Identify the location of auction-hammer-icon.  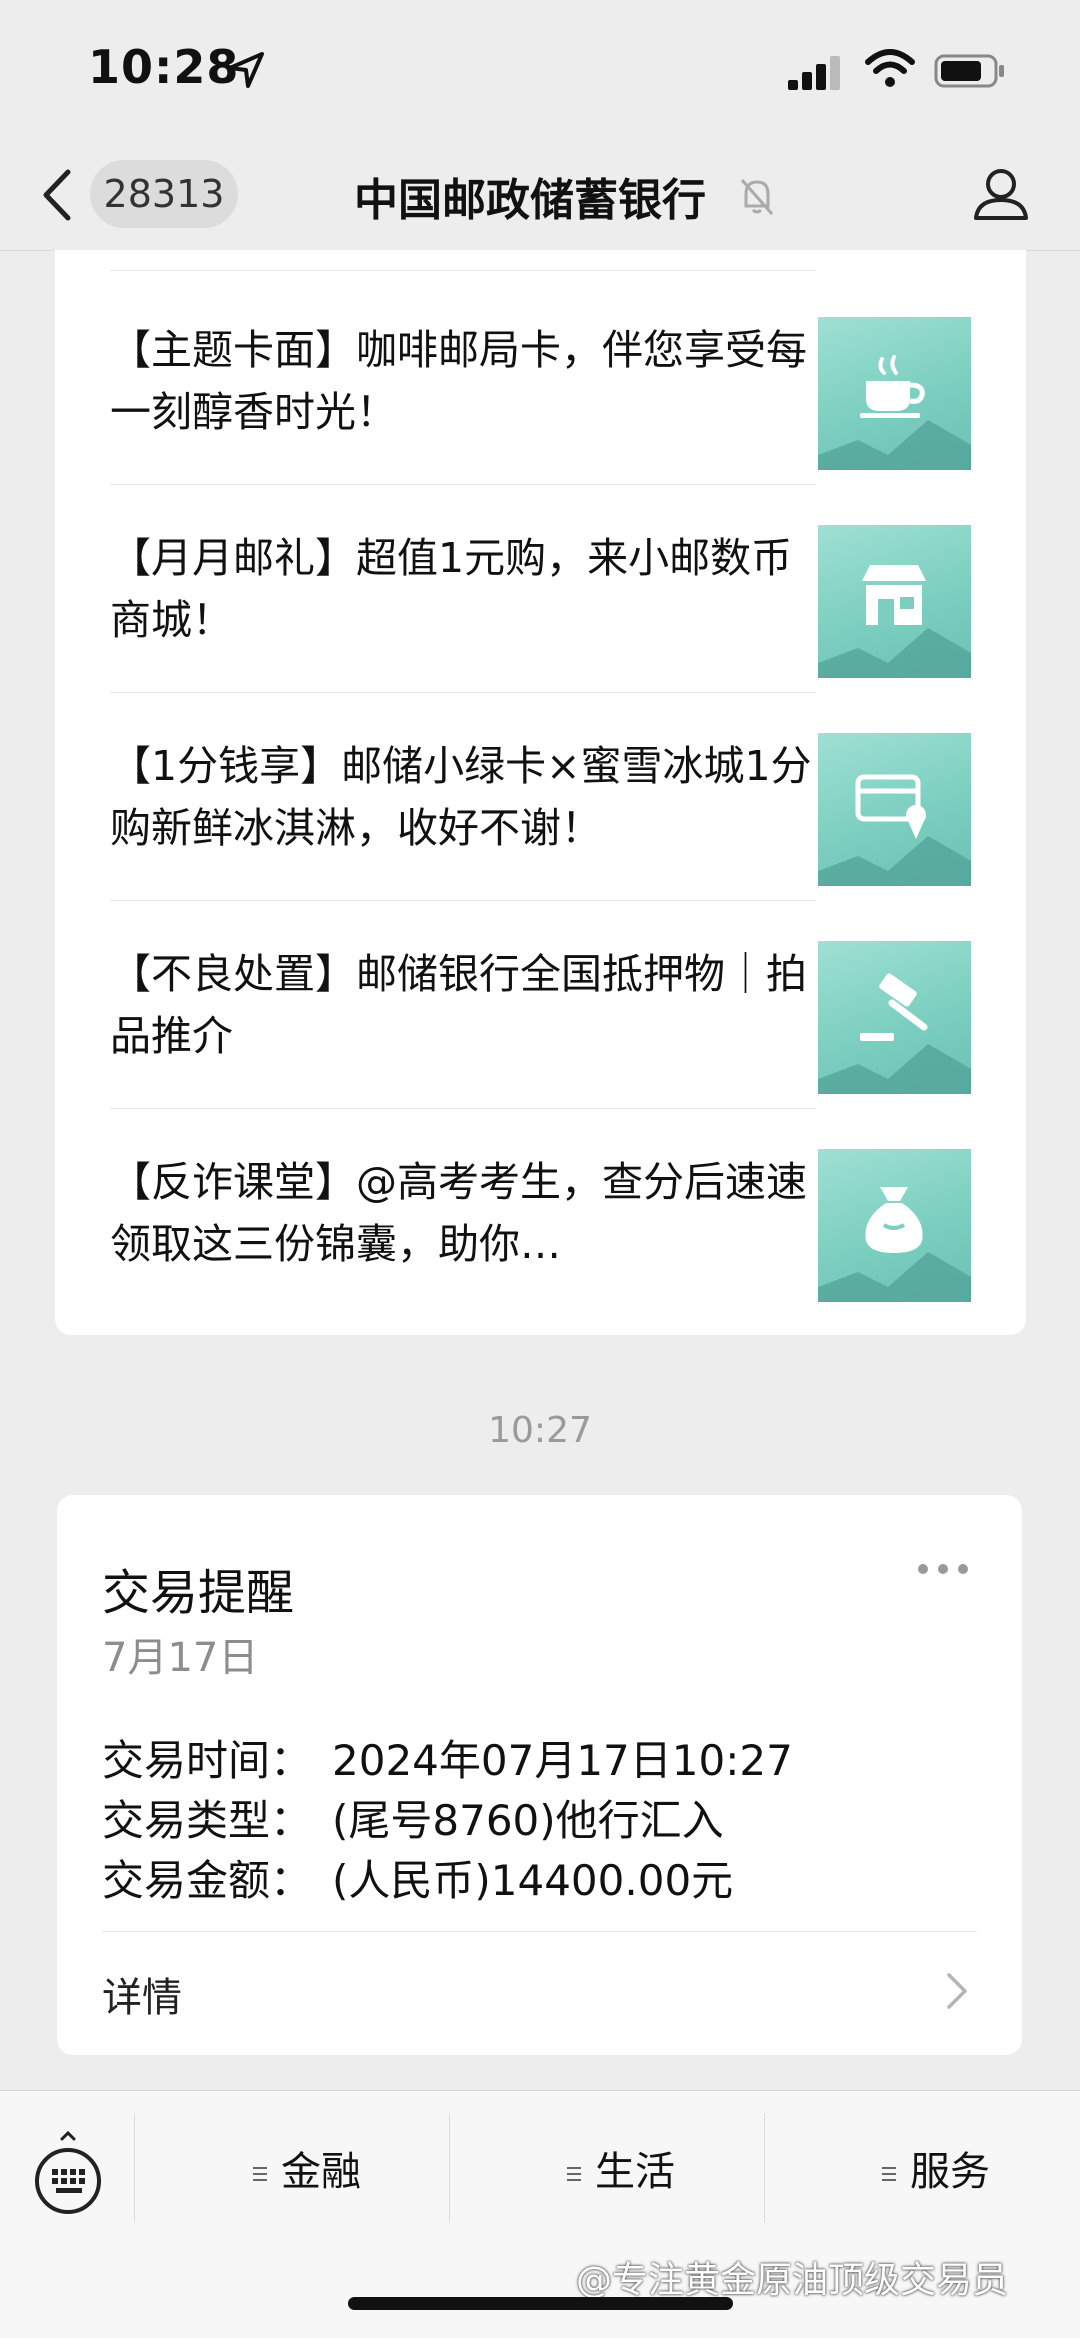
(894, 1007).